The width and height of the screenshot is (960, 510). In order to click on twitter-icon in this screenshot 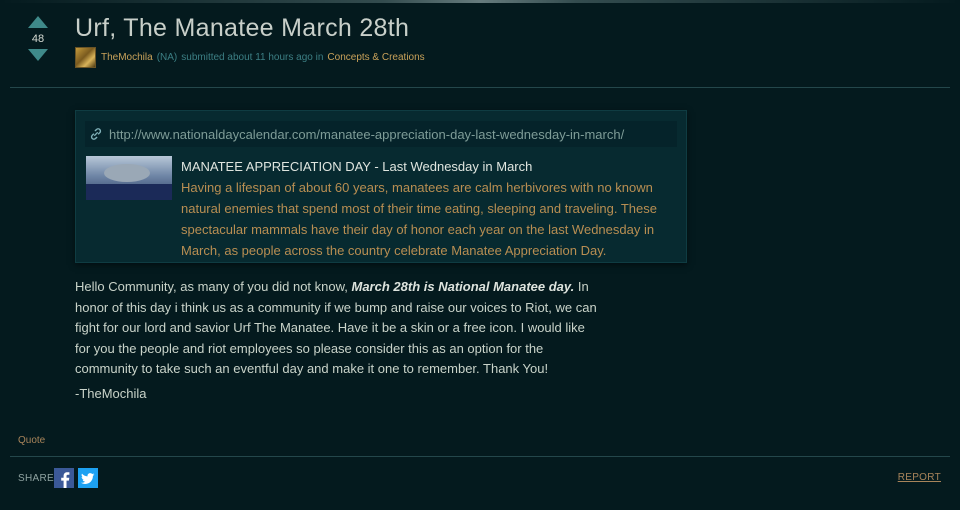, I will do `click(88, 478)`.